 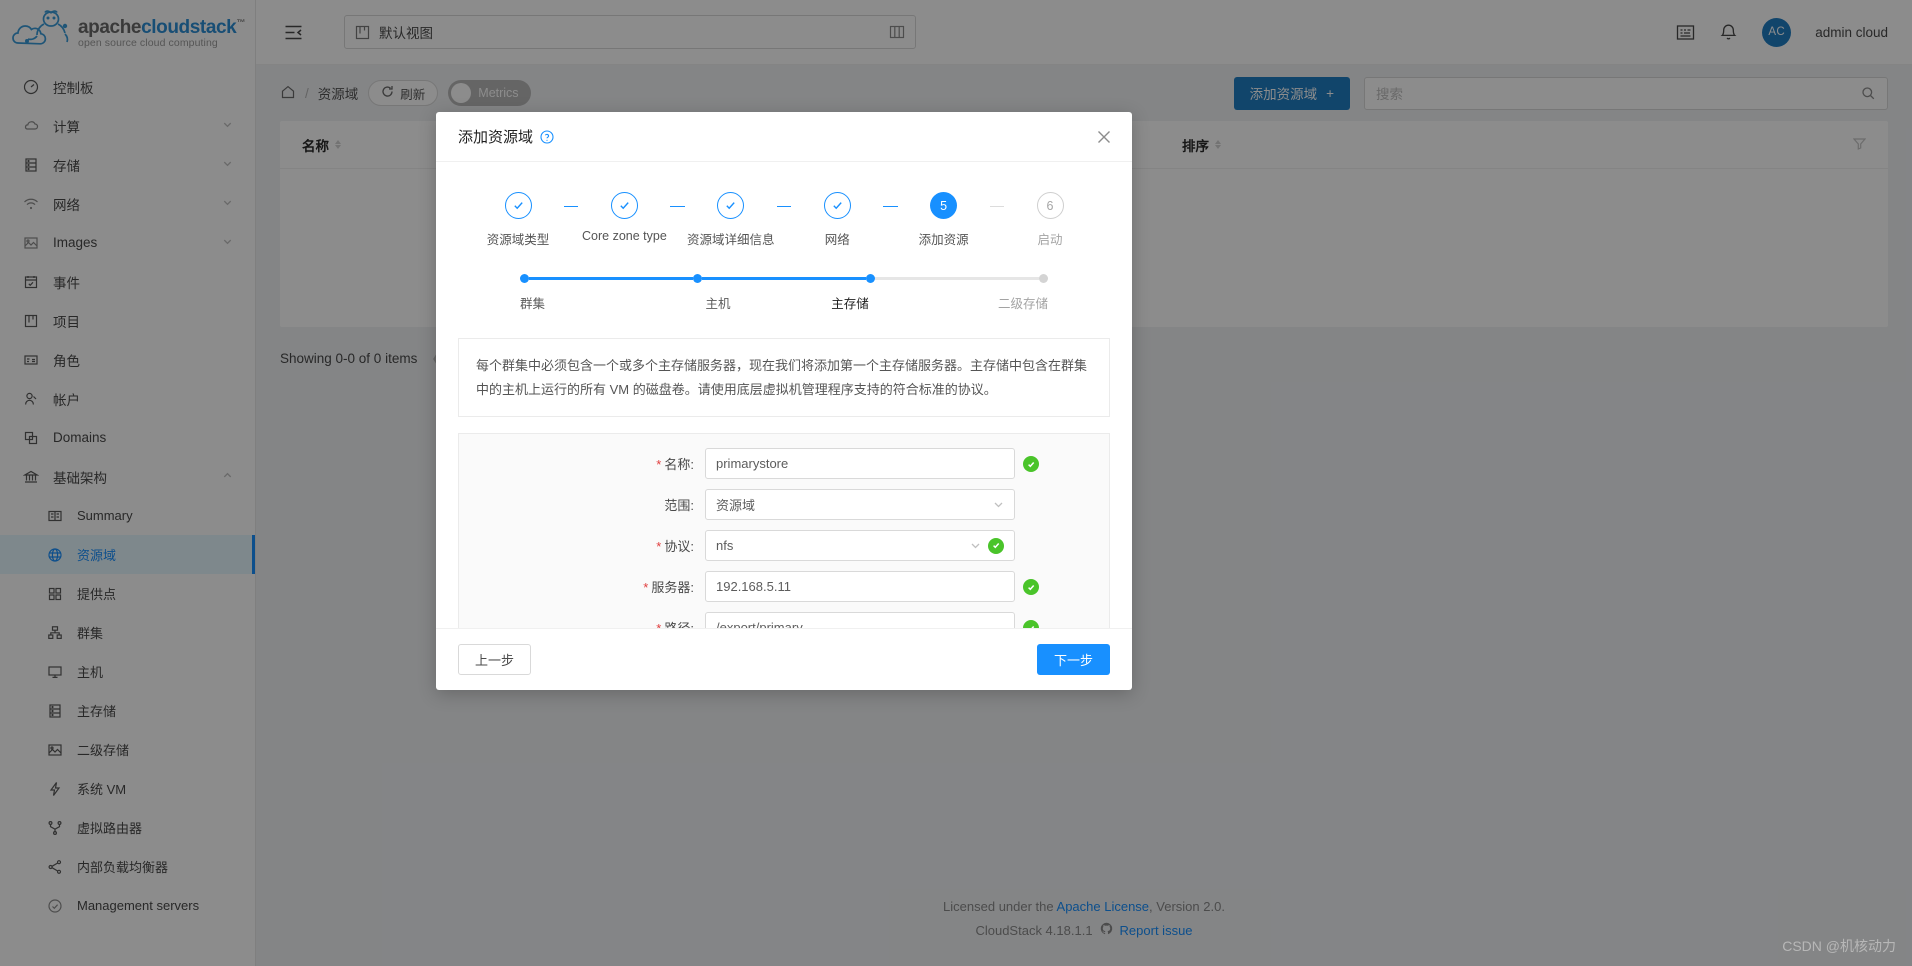 What do you see at coordinates (582, 623) in the screenshot?
I see `field-label-path: *路径:` at bounding box center [582, 623].